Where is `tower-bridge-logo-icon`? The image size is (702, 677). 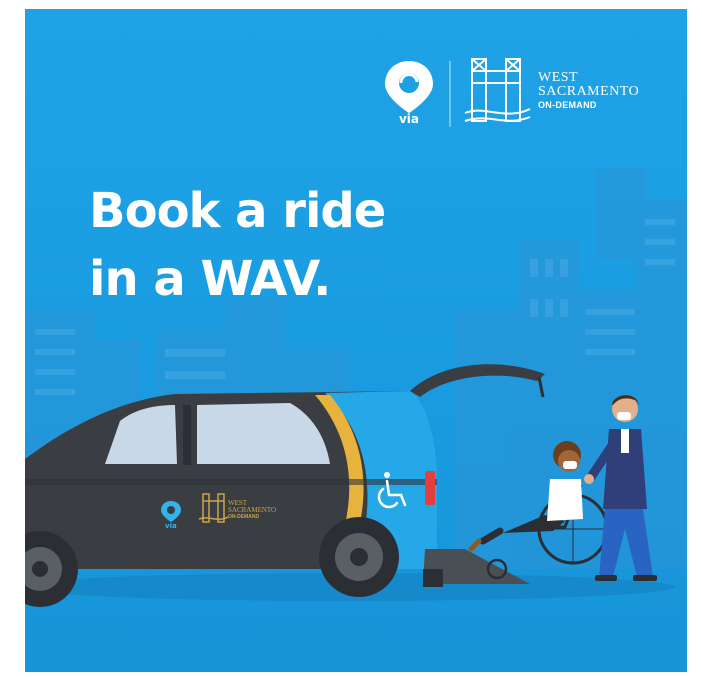 tower-bridge-logo-icon is located at coordinates (497, 90).